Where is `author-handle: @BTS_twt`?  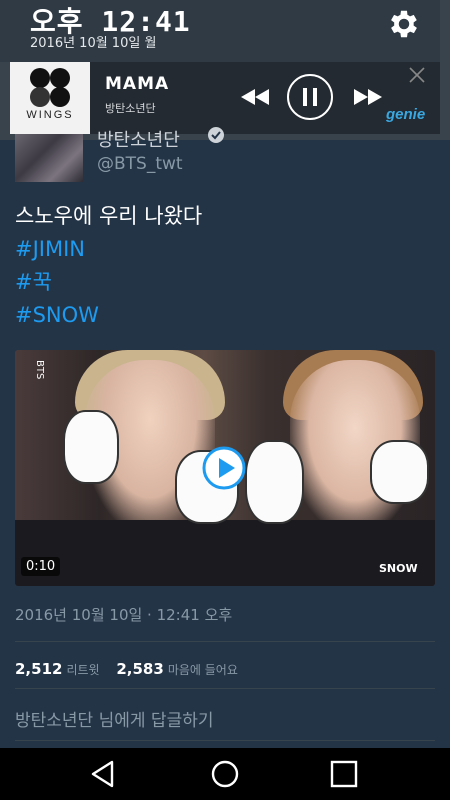 author-handle: @BTS_twt is located at coordinates (140, 164).